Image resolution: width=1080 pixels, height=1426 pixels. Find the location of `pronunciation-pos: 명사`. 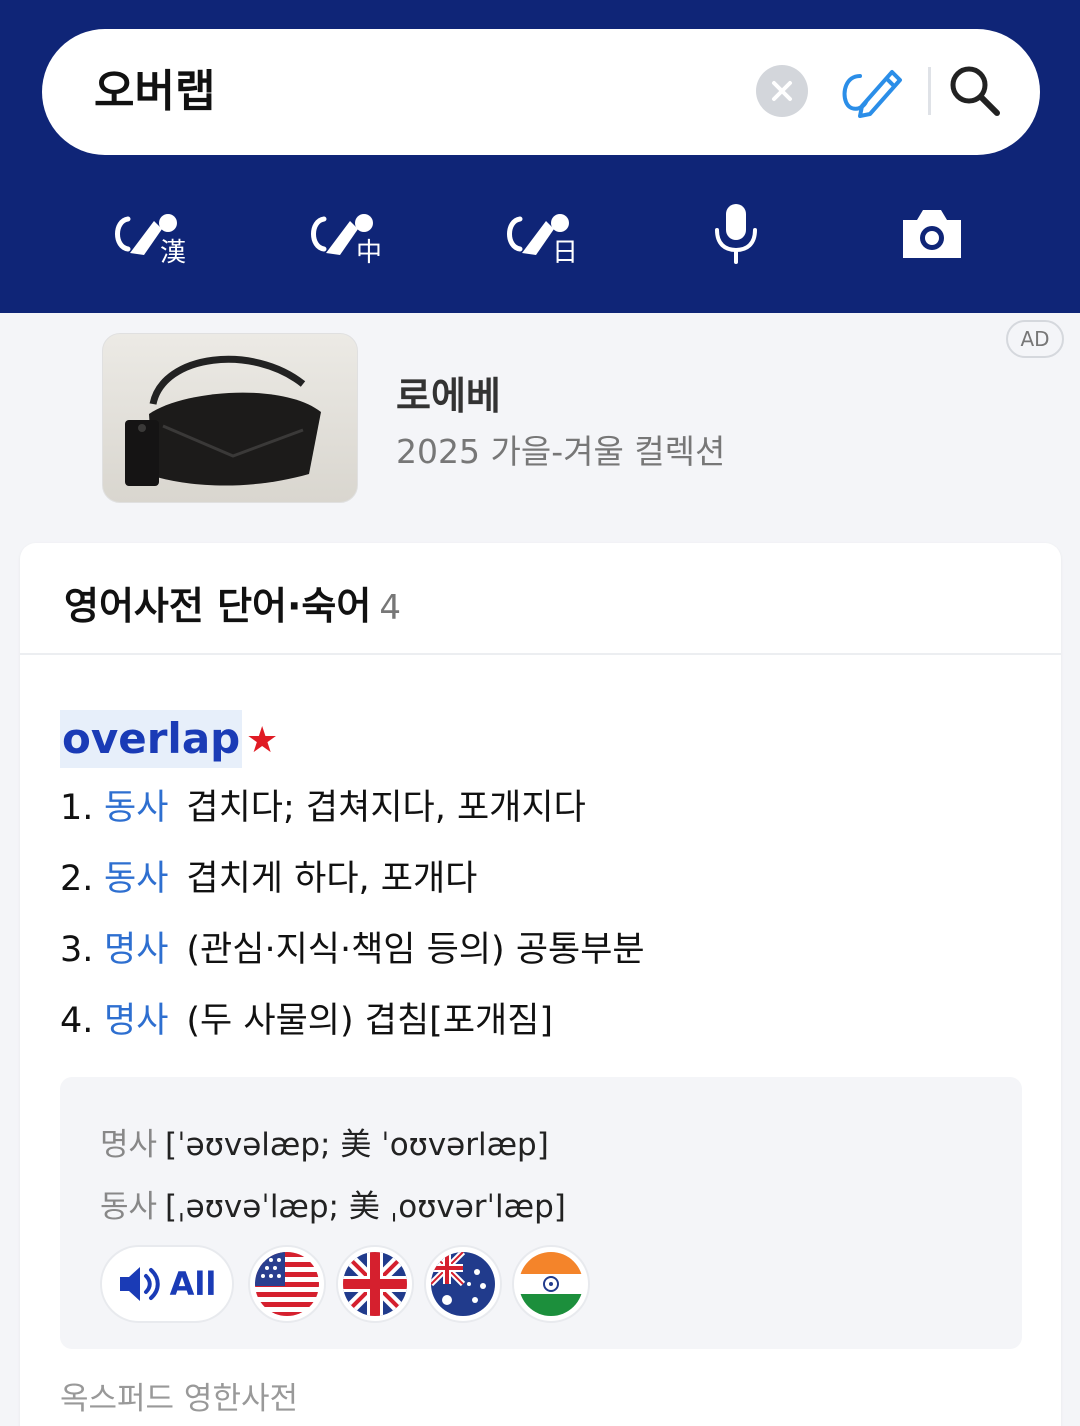

pronunciation-pos: 명사 is located at coordinates (129, 1145).